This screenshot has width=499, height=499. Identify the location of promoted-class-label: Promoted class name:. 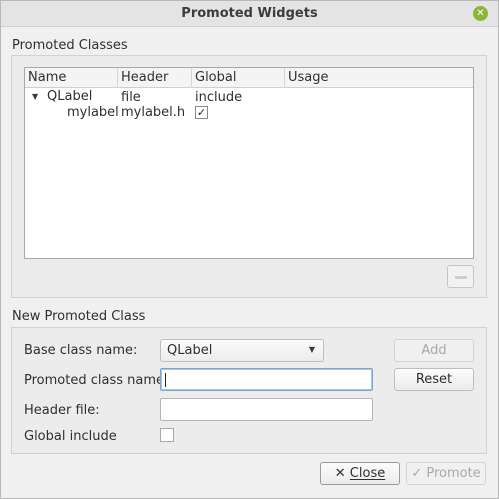
(96, 380).